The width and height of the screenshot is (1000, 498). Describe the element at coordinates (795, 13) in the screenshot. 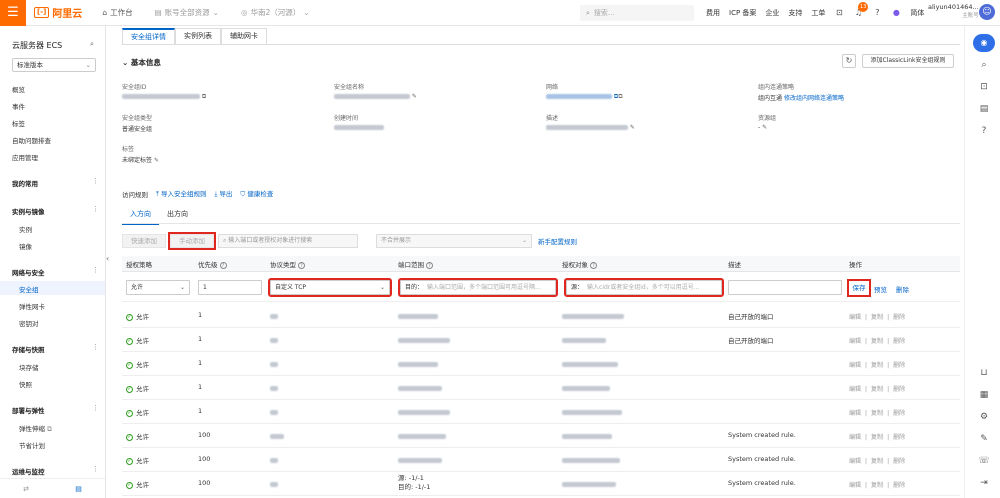

I see `support-link: 支持` at that location.